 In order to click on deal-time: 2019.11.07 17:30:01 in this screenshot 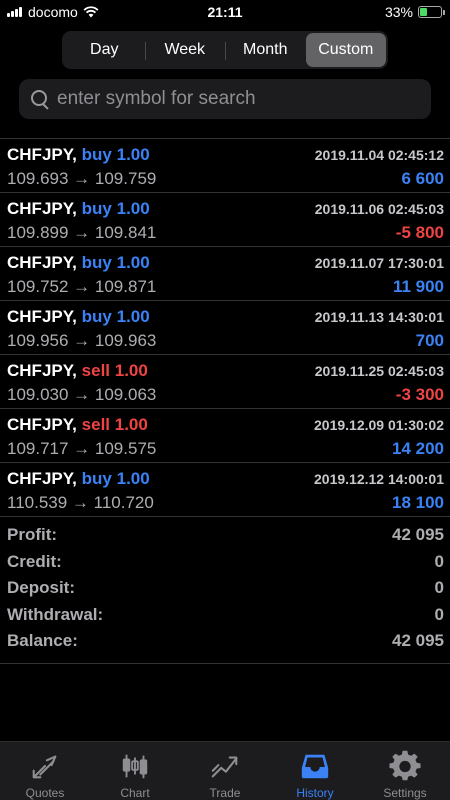, I will do `click(379, 263)`.